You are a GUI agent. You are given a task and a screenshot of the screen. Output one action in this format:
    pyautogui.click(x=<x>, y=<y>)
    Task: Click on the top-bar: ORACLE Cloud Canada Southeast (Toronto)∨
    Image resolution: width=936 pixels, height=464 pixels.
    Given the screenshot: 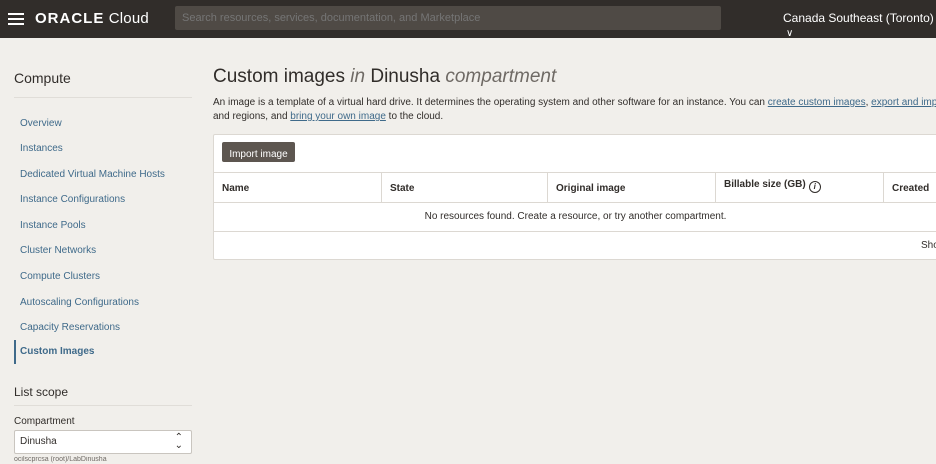 What is the action you would take?
    pyautogui.click(x=468, y=19)
    